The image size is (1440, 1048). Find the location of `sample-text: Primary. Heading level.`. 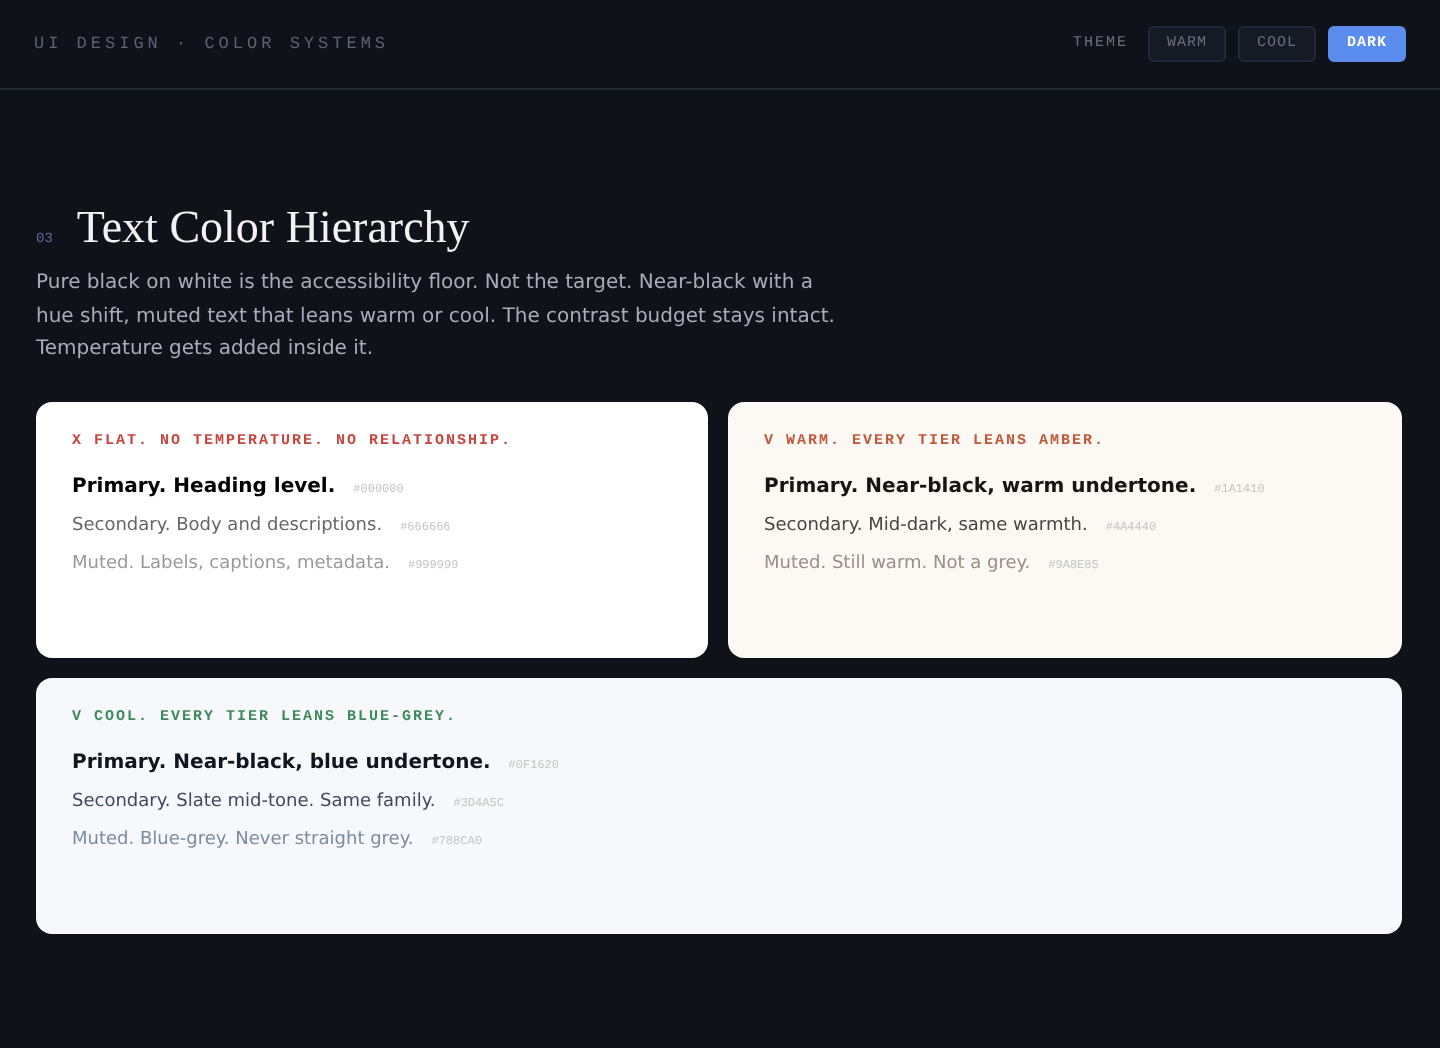

sample-text: Primary. Heading level. is located at coordinates (204, 486).